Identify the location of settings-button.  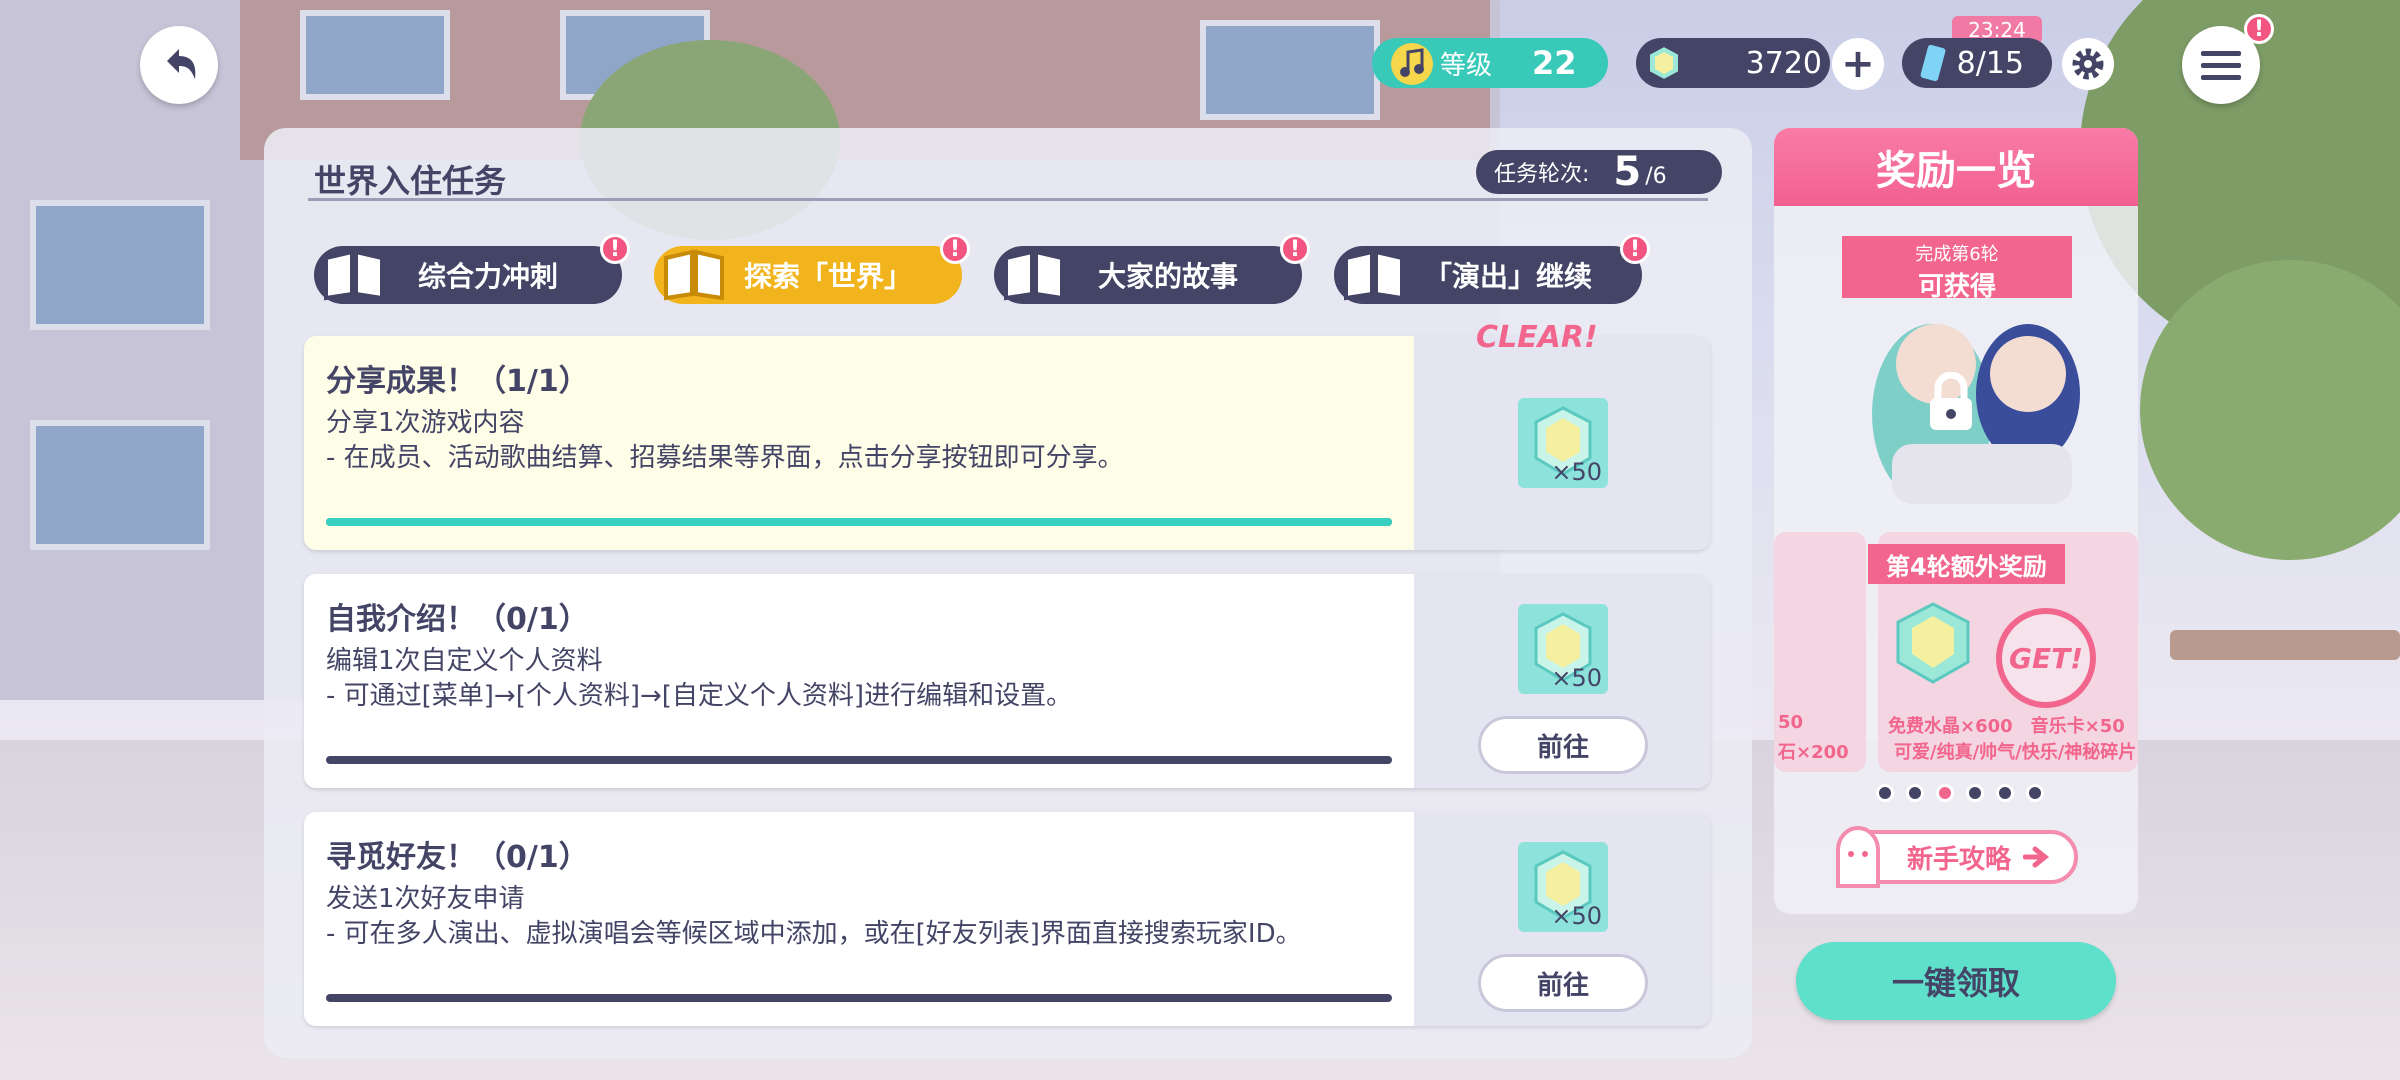
(2088, 64).